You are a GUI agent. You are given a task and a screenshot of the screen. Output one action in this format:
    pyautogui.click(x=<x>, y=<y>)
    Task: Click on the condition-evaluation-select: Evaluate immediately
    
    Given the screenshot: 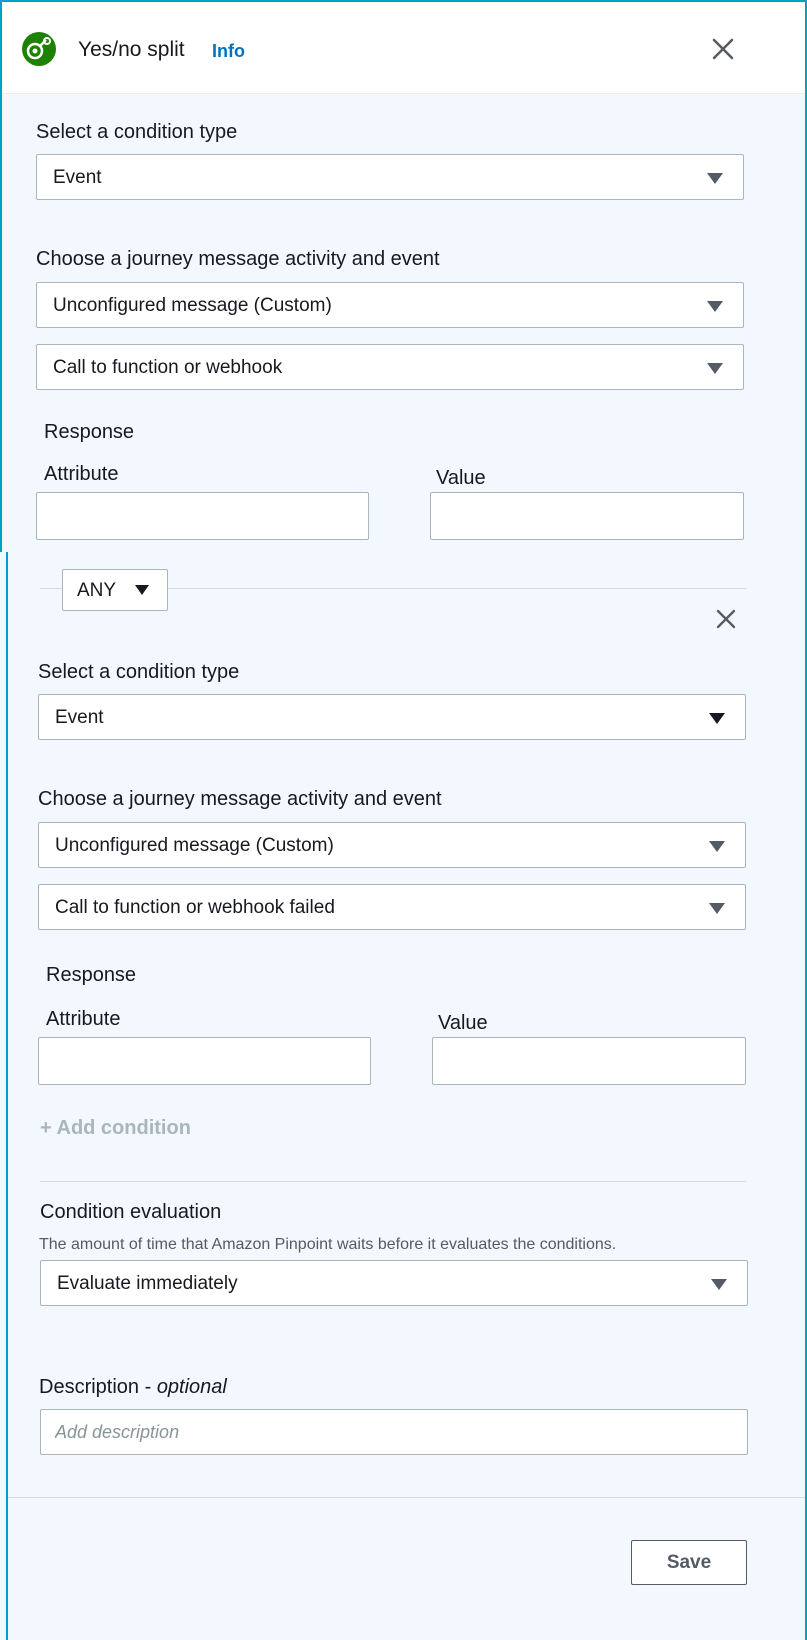 What is the action you would take?
    pyautogui.click(x=394, y=1283)
    